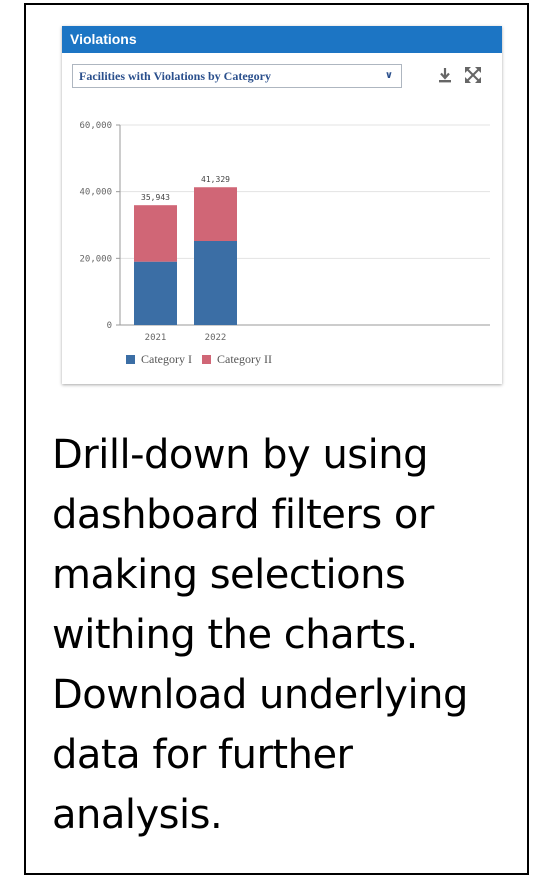 The height and width of the screenshot is (880, 554). Describe the element at coordinates (155, 197) in the screenshot. I see `bar-total-label: 35,943` at that location.